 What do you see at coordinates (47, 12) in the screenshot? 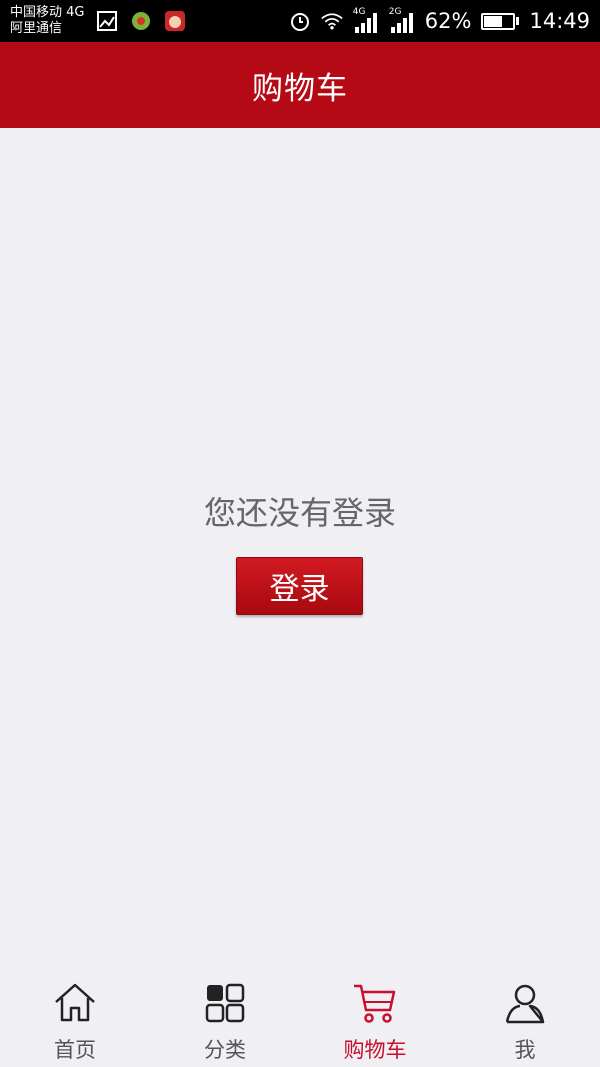
I see `carrier-line-1: 中国移动 4G` at bounding box center [47, 12].